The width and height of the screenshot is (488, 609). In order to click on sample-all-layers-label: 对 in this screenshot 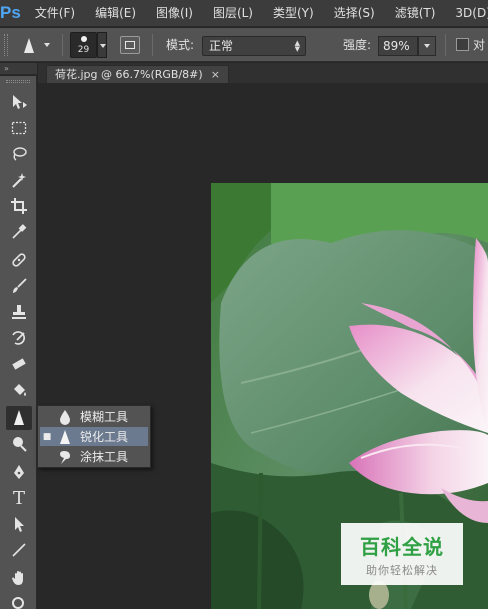, I will do `click(479, 45)`.